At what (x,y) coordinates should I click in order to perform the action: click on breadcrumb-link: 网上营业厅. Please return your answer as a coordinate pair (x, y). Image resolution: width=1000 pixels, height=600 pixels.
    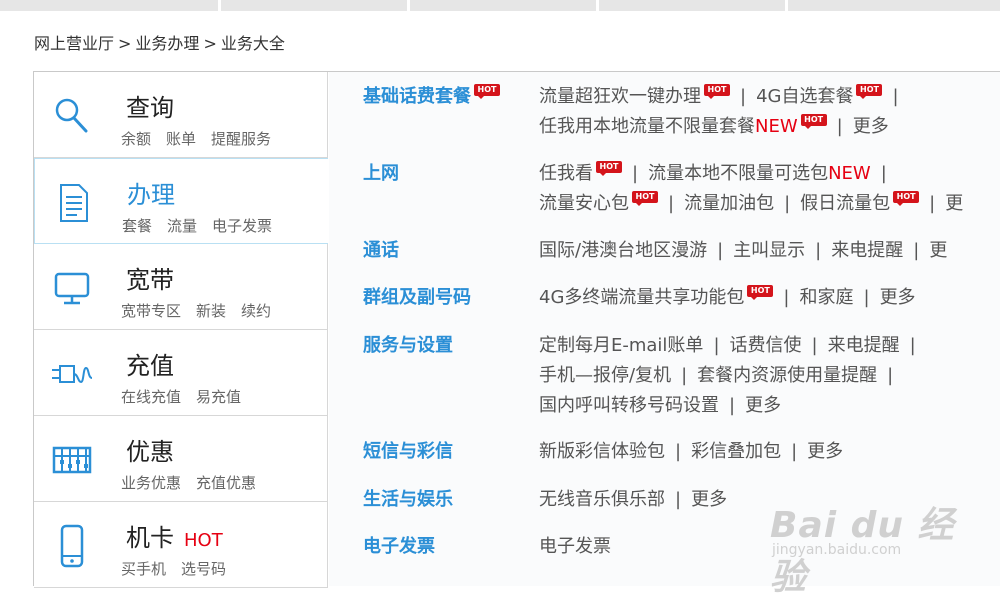
    Looking at the image, I should click on (74, 43).